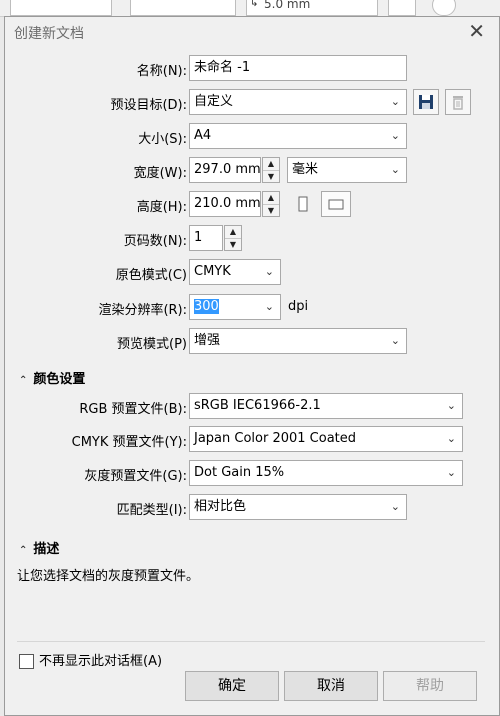  I want to click on pages-value: 1, so click(198, 237).